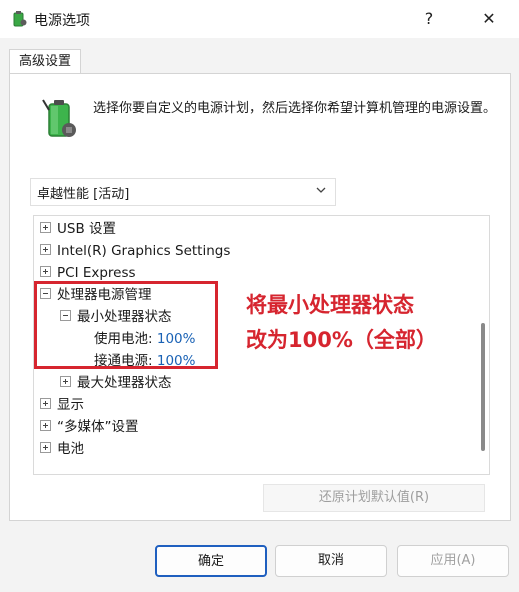 Image resolution: width=519 pixels, height=592 pixels. What do you see at coordinates (144, 251) in the screenshot?
I see `tree-item-label: Intel(R) Graphics Settings` at bounding box center [144, 251].